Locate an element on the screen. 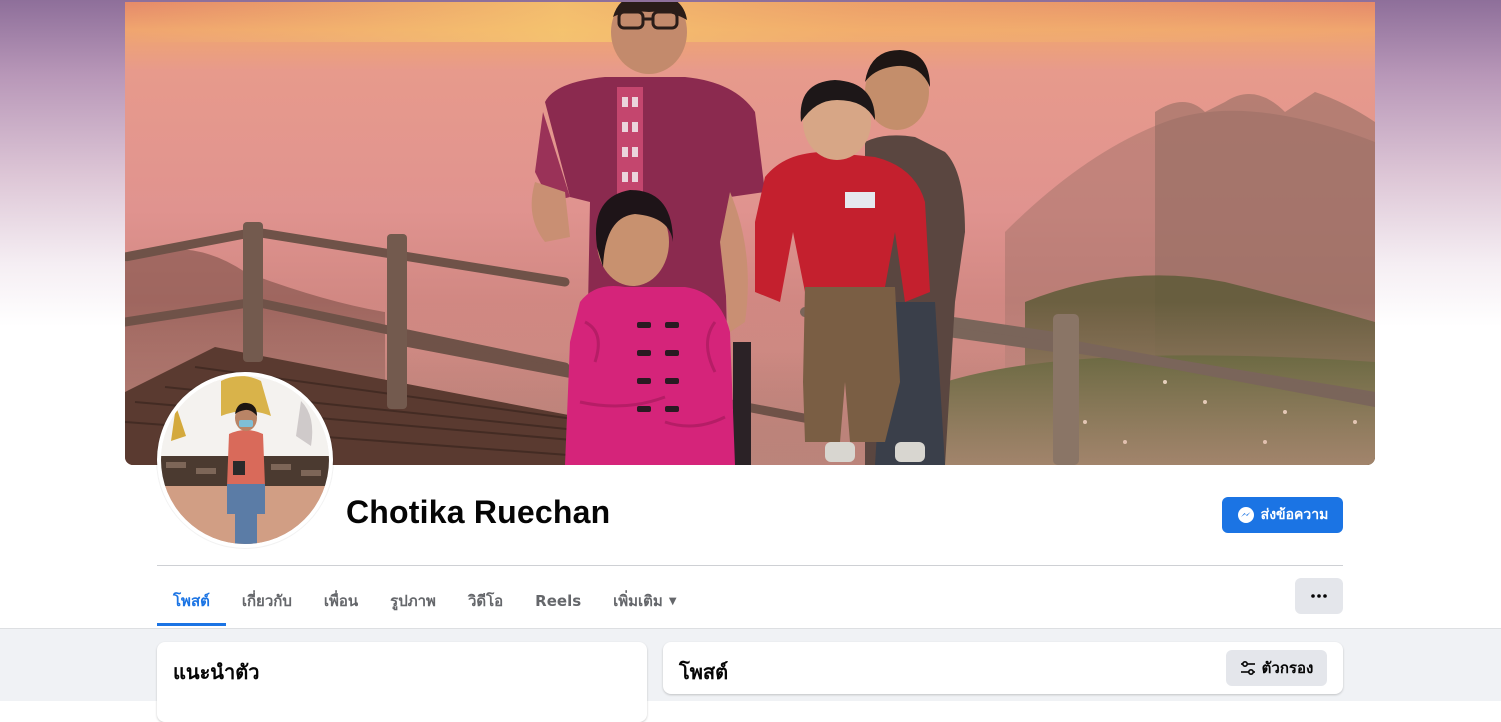 The width and height of the screenshot is (1501, 722). tab-more: เพิ่มเติม ▼ is located at coordinates (644, 601).